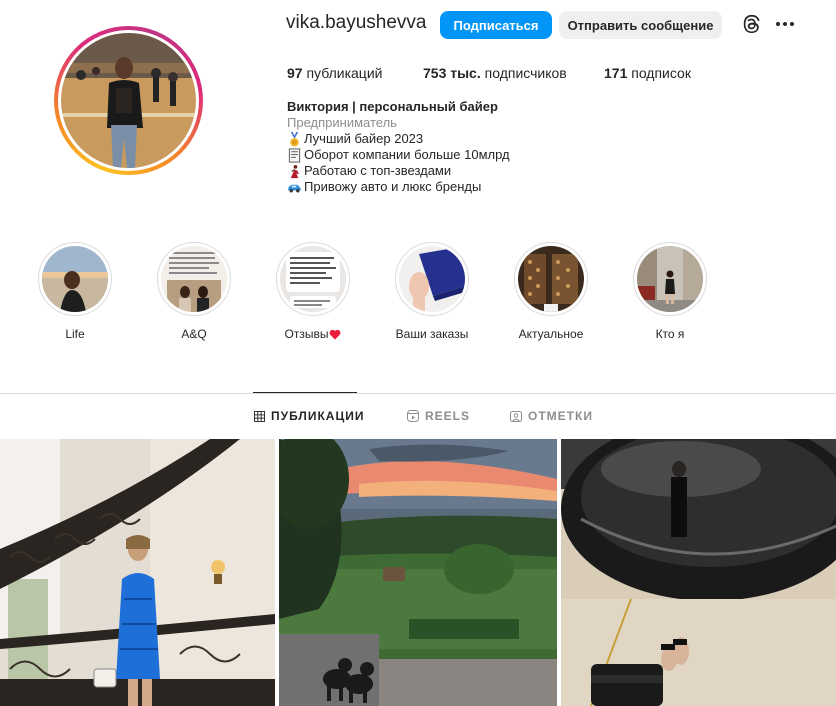 The height and width of the screenshot is (706, 836). What do you see at coordinates (616, 73) in the screenshot?
I see `following-count: 171` at bounding box center [616, 73].